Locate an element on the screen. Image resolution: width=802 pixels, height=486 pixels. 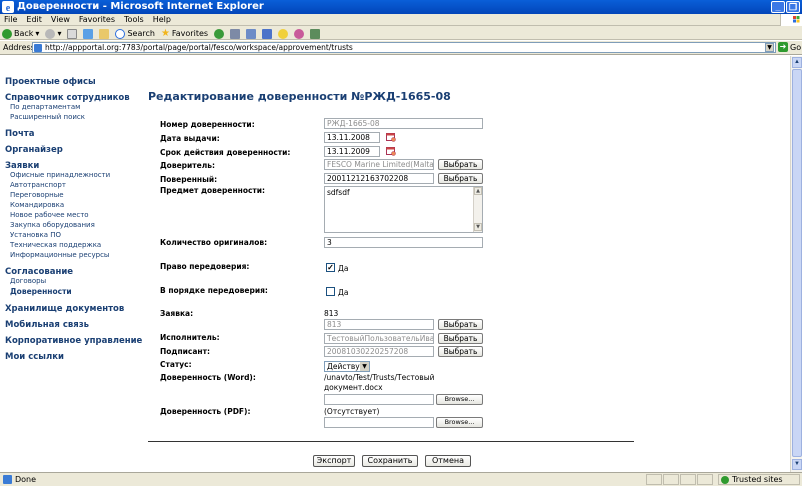
originals-label: Количество оригиналов: is located at coordinates (214, 242).